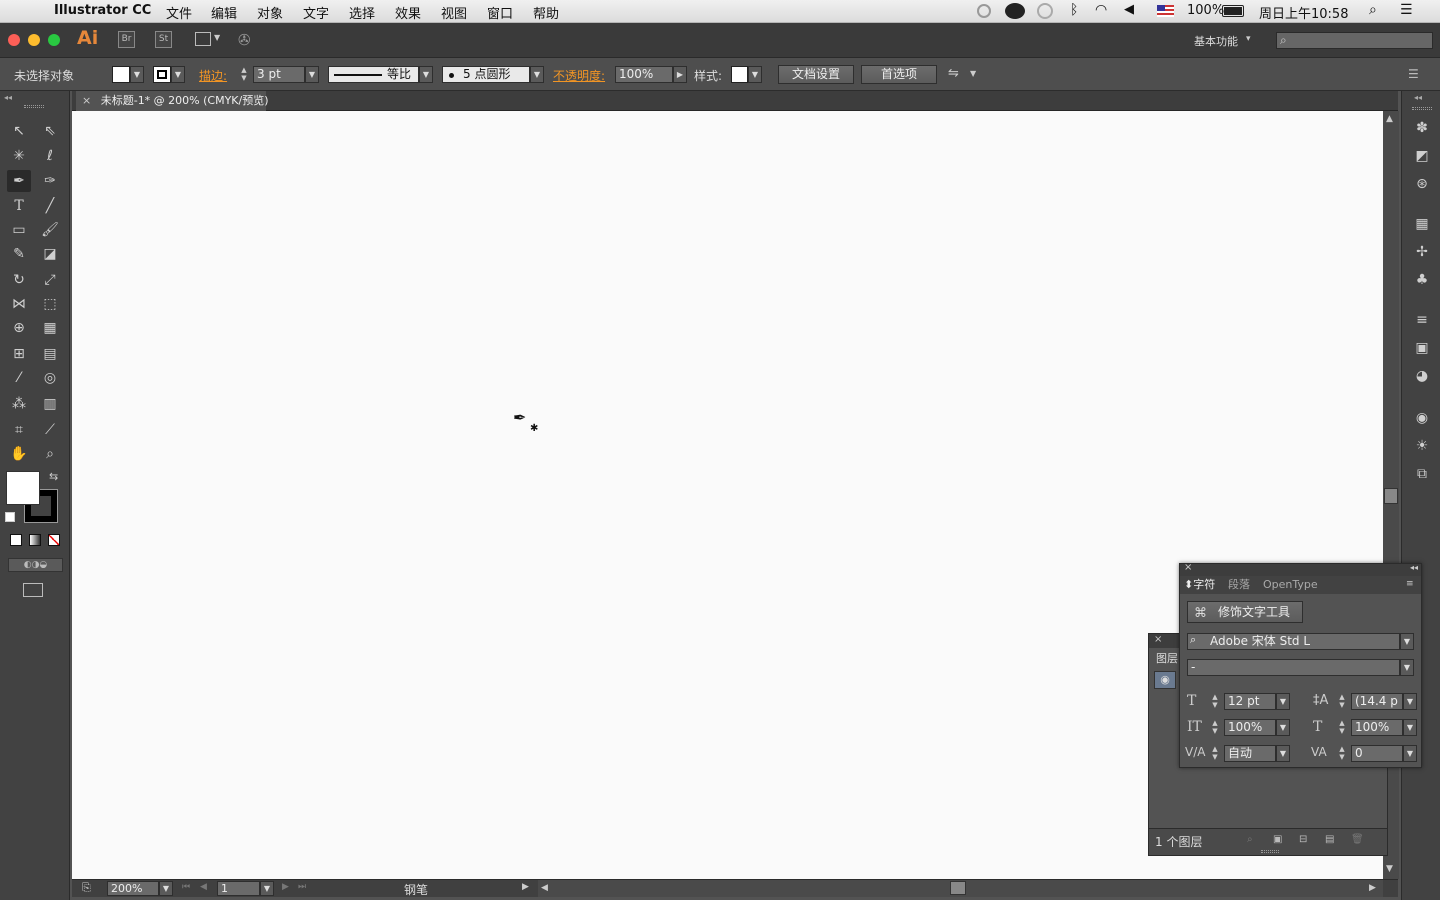 This screenshot has height=900, width=1440. What do you see at coordinates (1303, 839) in the screenshot?
I see `new-sublayer-icon: ⊟` at bounding box center [1303, 839].